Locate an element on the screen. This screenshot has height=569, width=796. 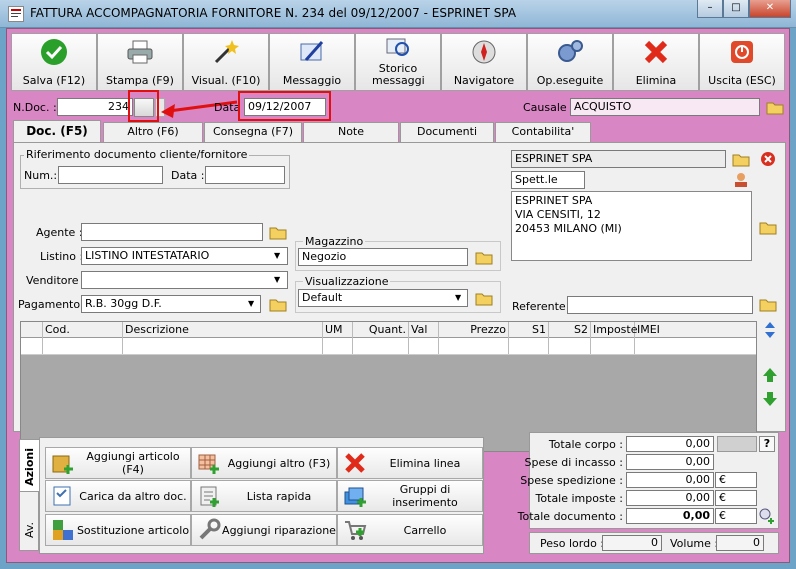
print-label: Stampa (F9) is located at coordinates (140, 80).